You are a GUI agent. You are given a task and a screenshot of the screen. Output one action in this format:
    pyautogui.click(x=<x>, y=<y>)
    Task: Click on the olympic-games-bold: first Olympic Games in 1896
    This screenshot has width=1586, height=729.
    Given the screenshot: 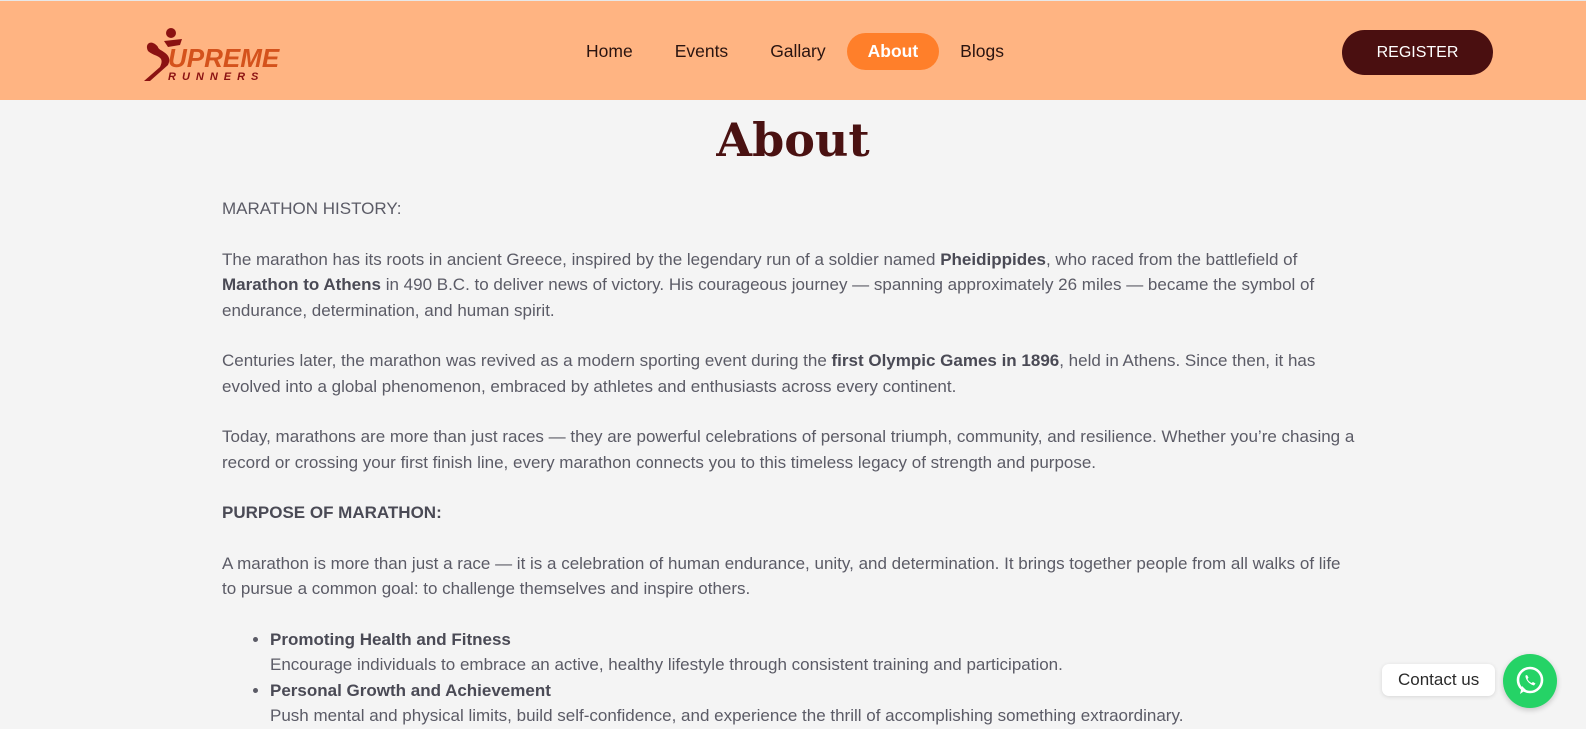 What is the action you would take?
    pyautogui.click(x=945, y=360)
    